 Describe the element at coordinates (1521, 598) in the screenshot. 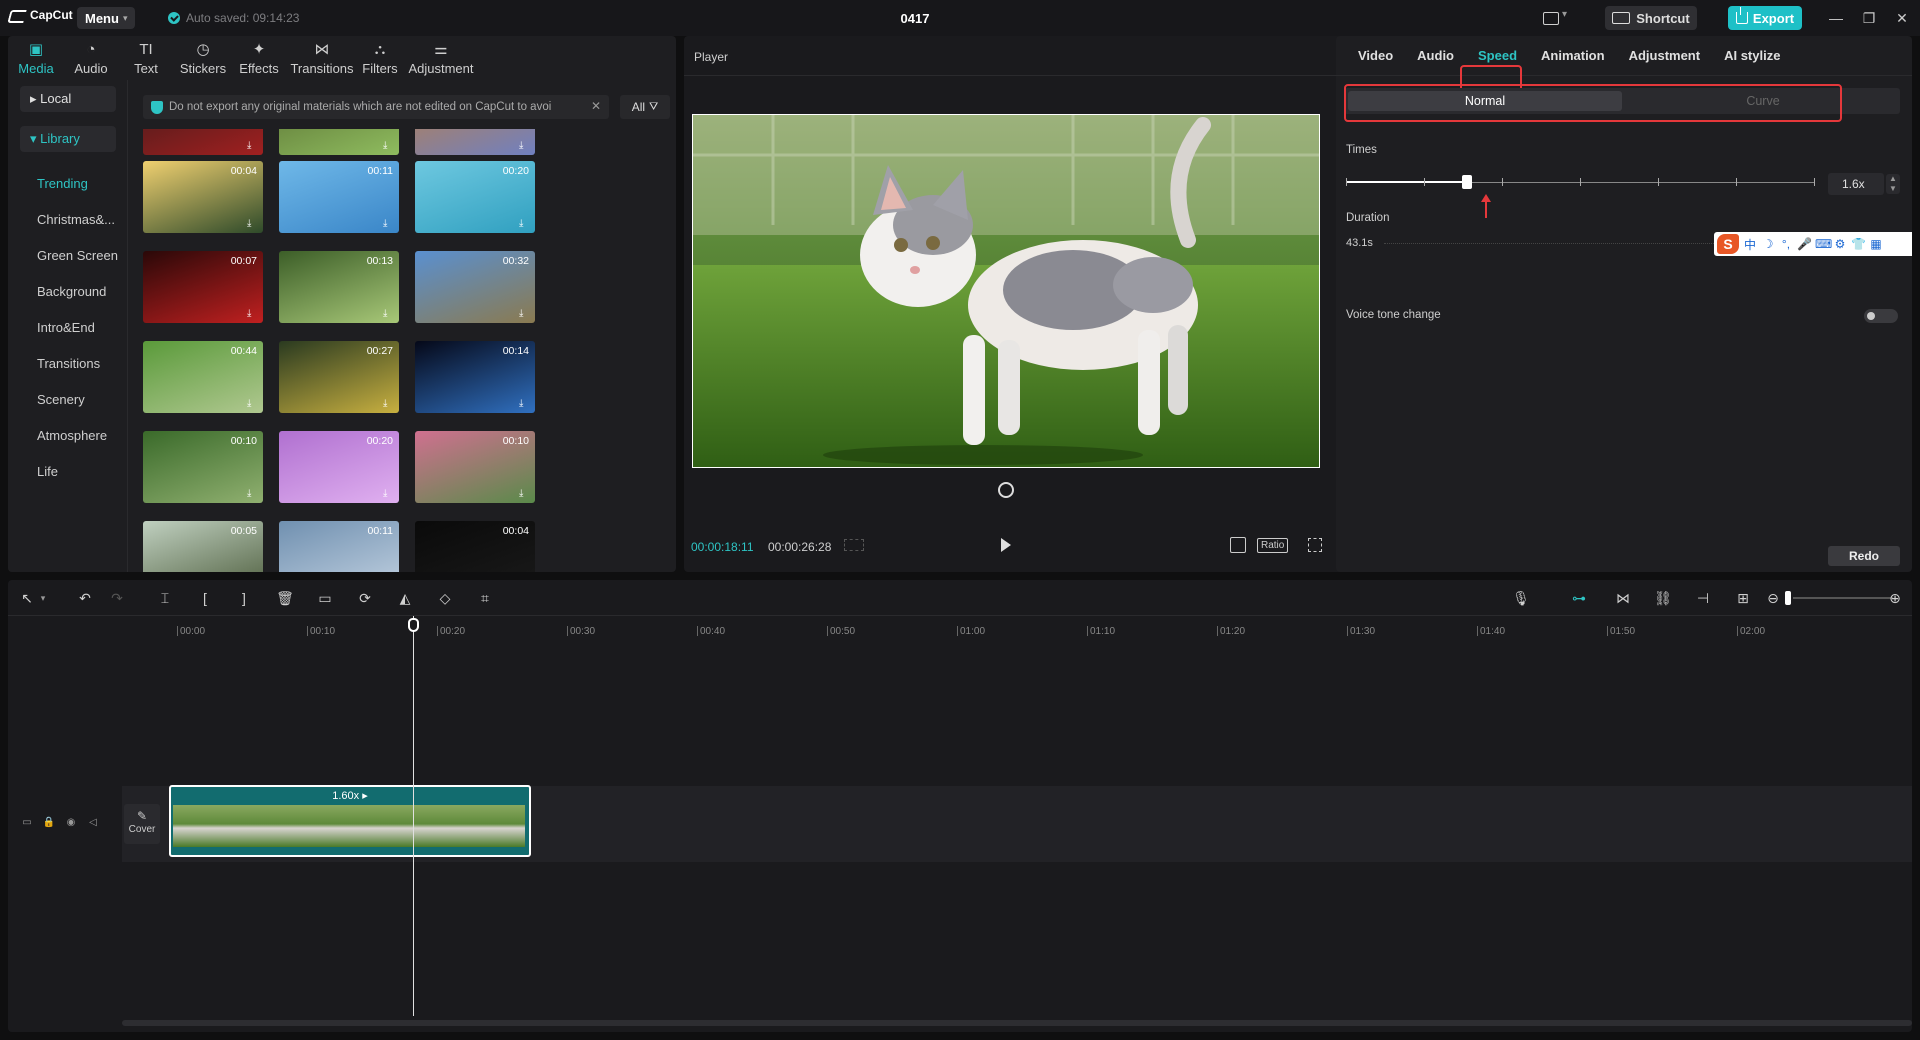

I see `microphone-icon: 🎙` at that location.